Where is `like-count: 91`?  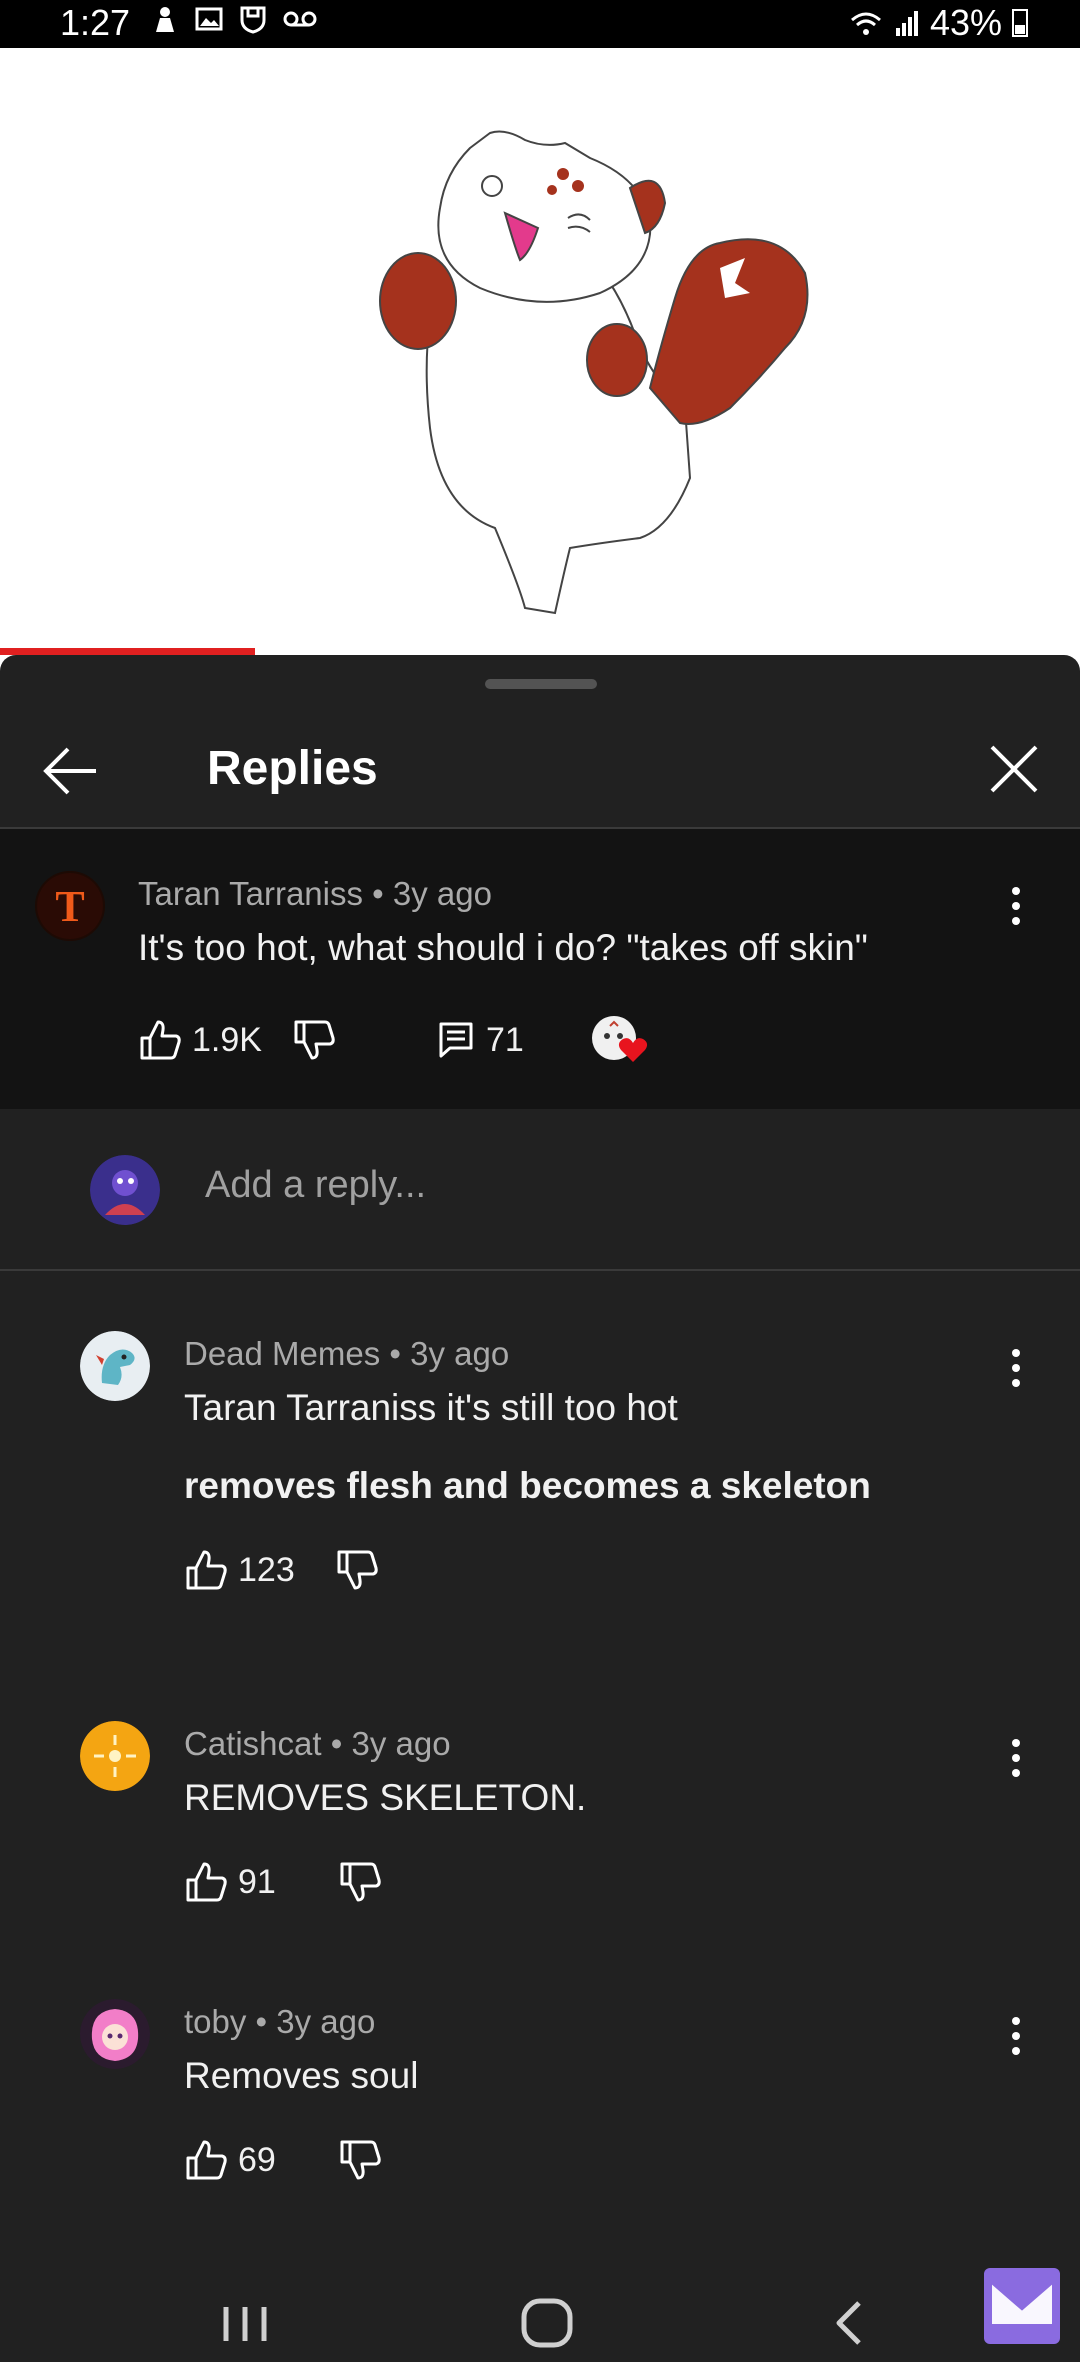
like-count: 91 is located at coordinates (257, 1881).